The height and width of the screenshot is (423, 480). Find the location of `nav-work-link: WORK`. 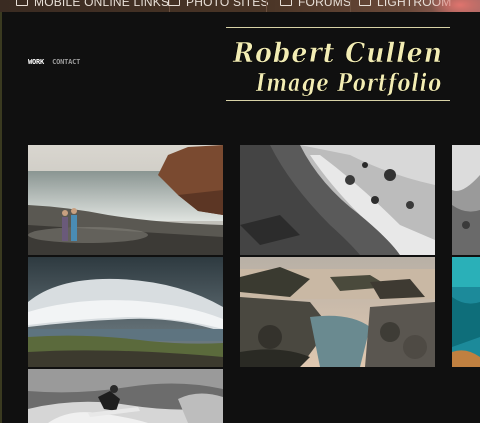

nav-work-link: WORK is located at coordinates (36, 62).